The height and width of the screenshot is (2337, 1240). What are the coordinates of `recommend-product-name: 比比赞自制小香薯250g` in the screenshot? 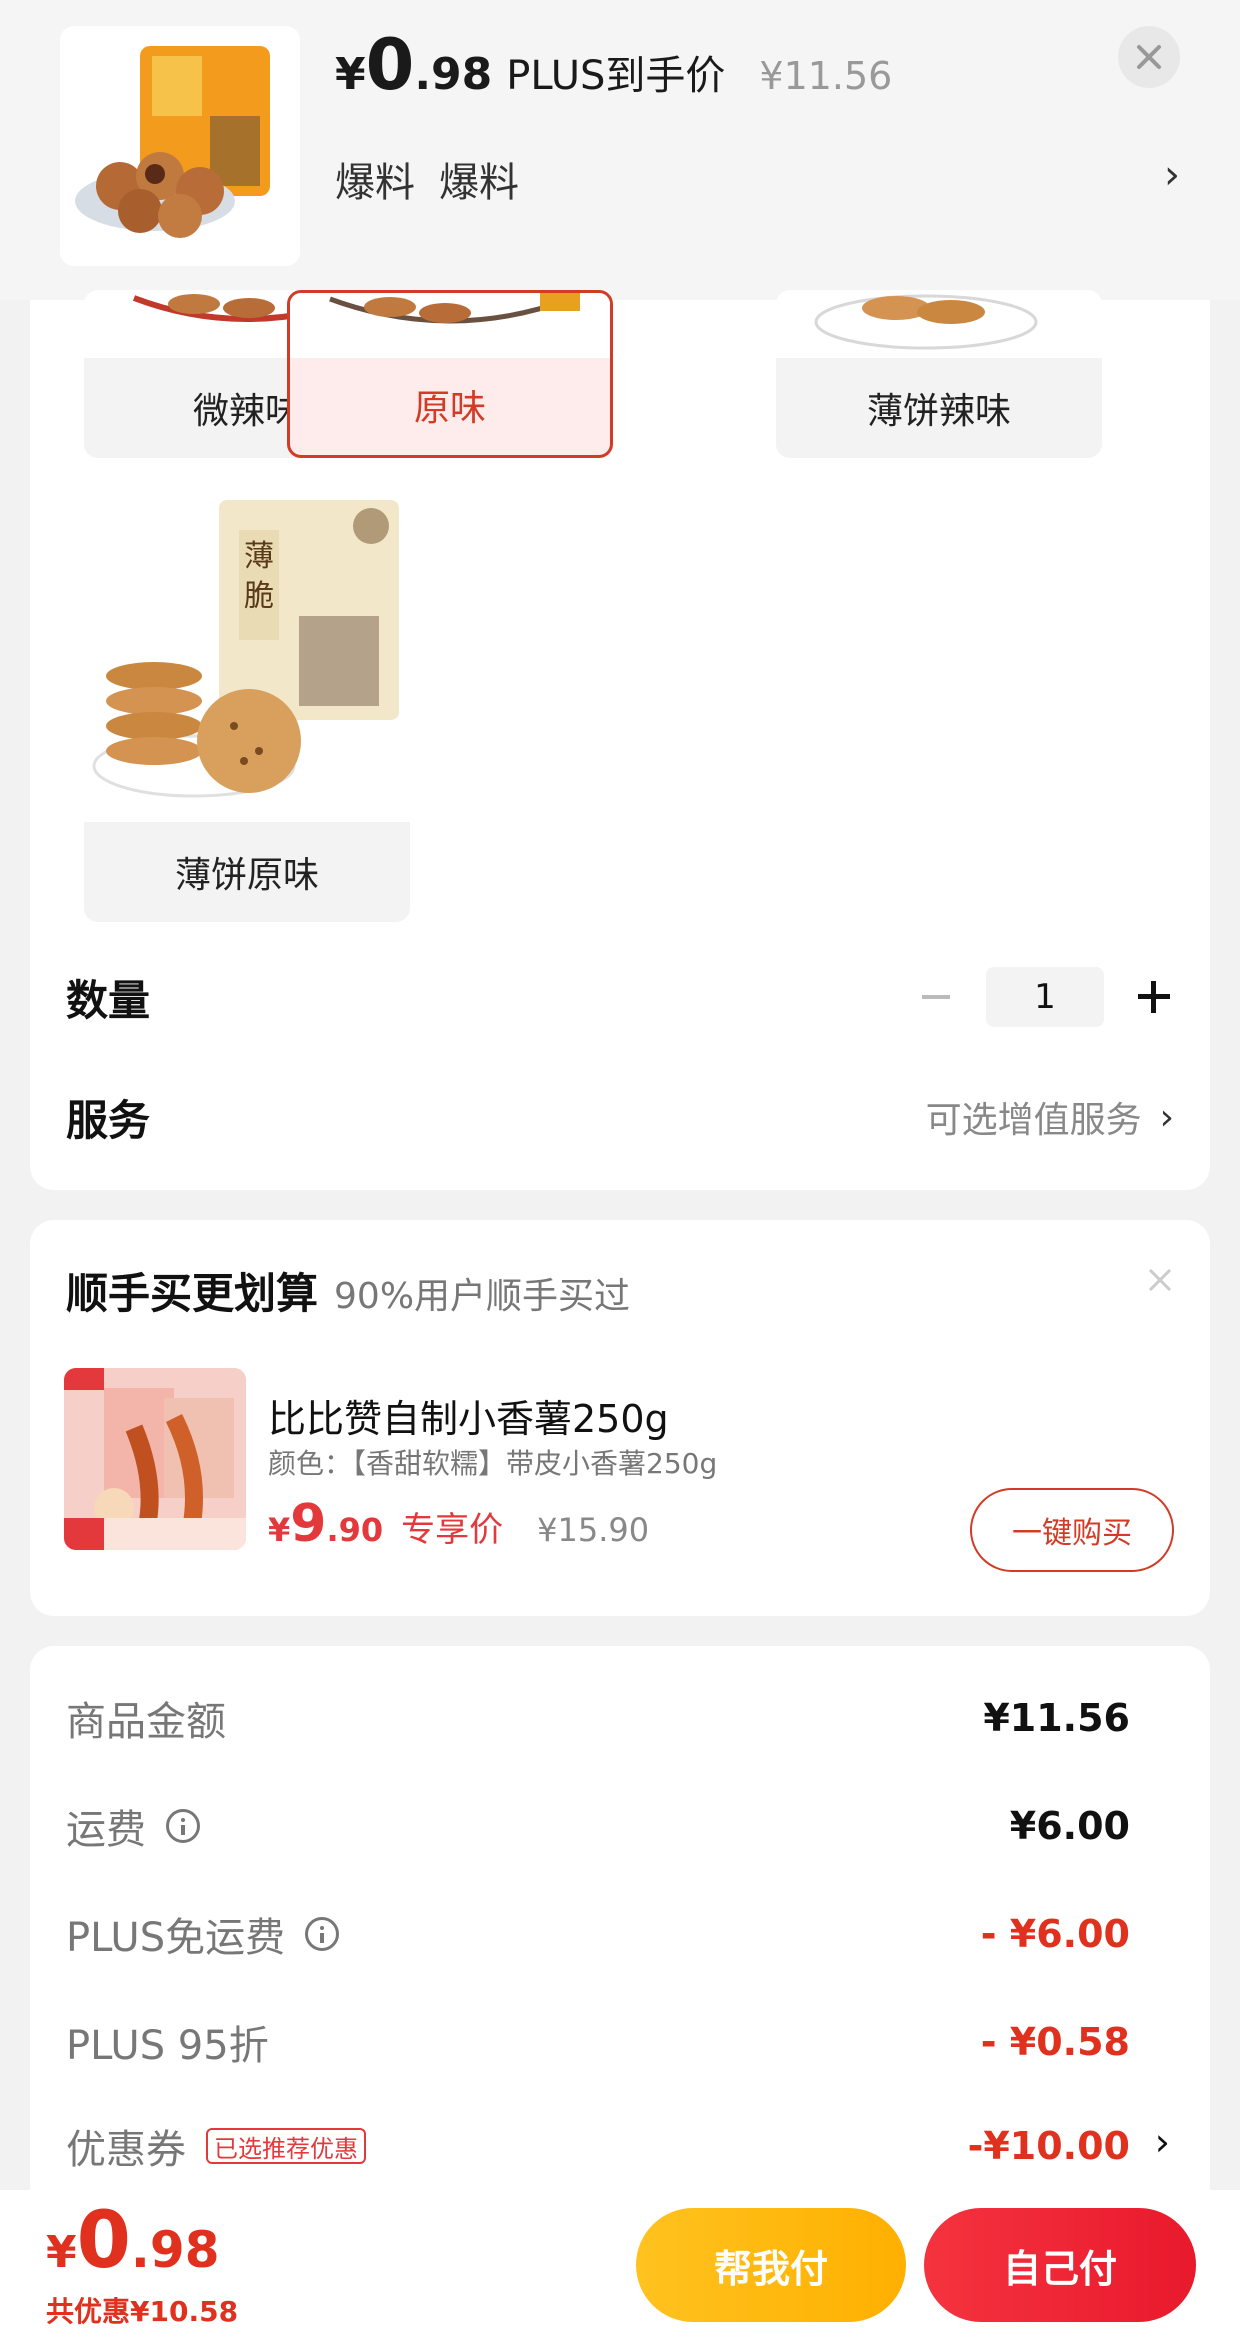 It's located at (468, 1415).